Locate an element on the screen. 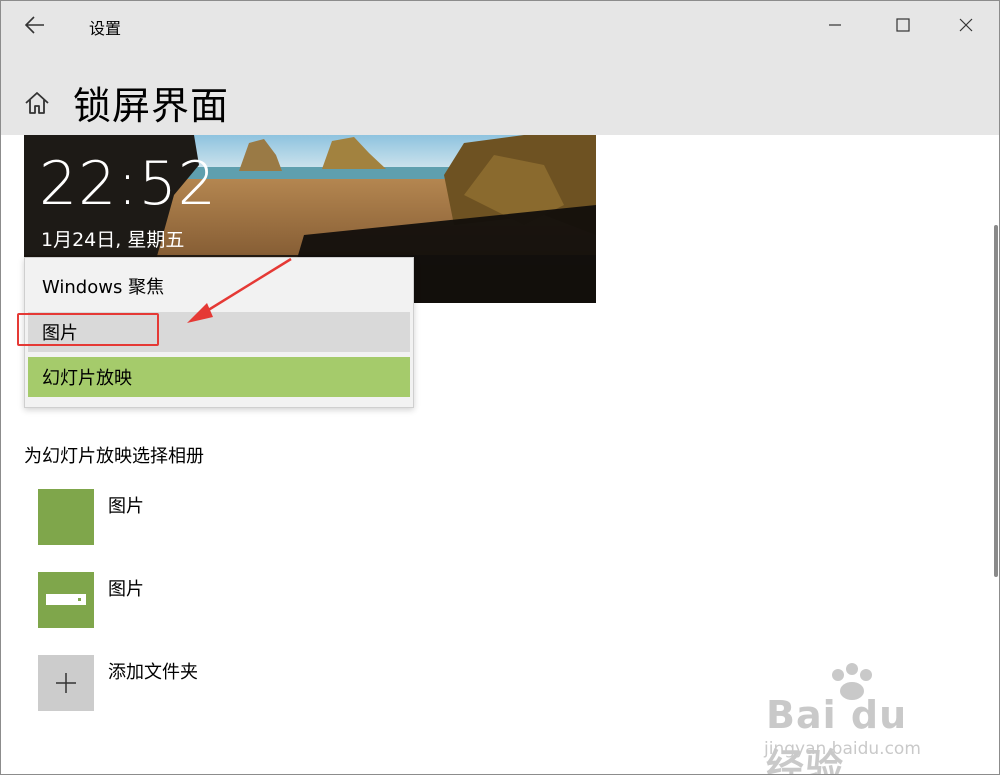 The image size is (1000, 775). minimize-button is located at coordinates (835, 25).